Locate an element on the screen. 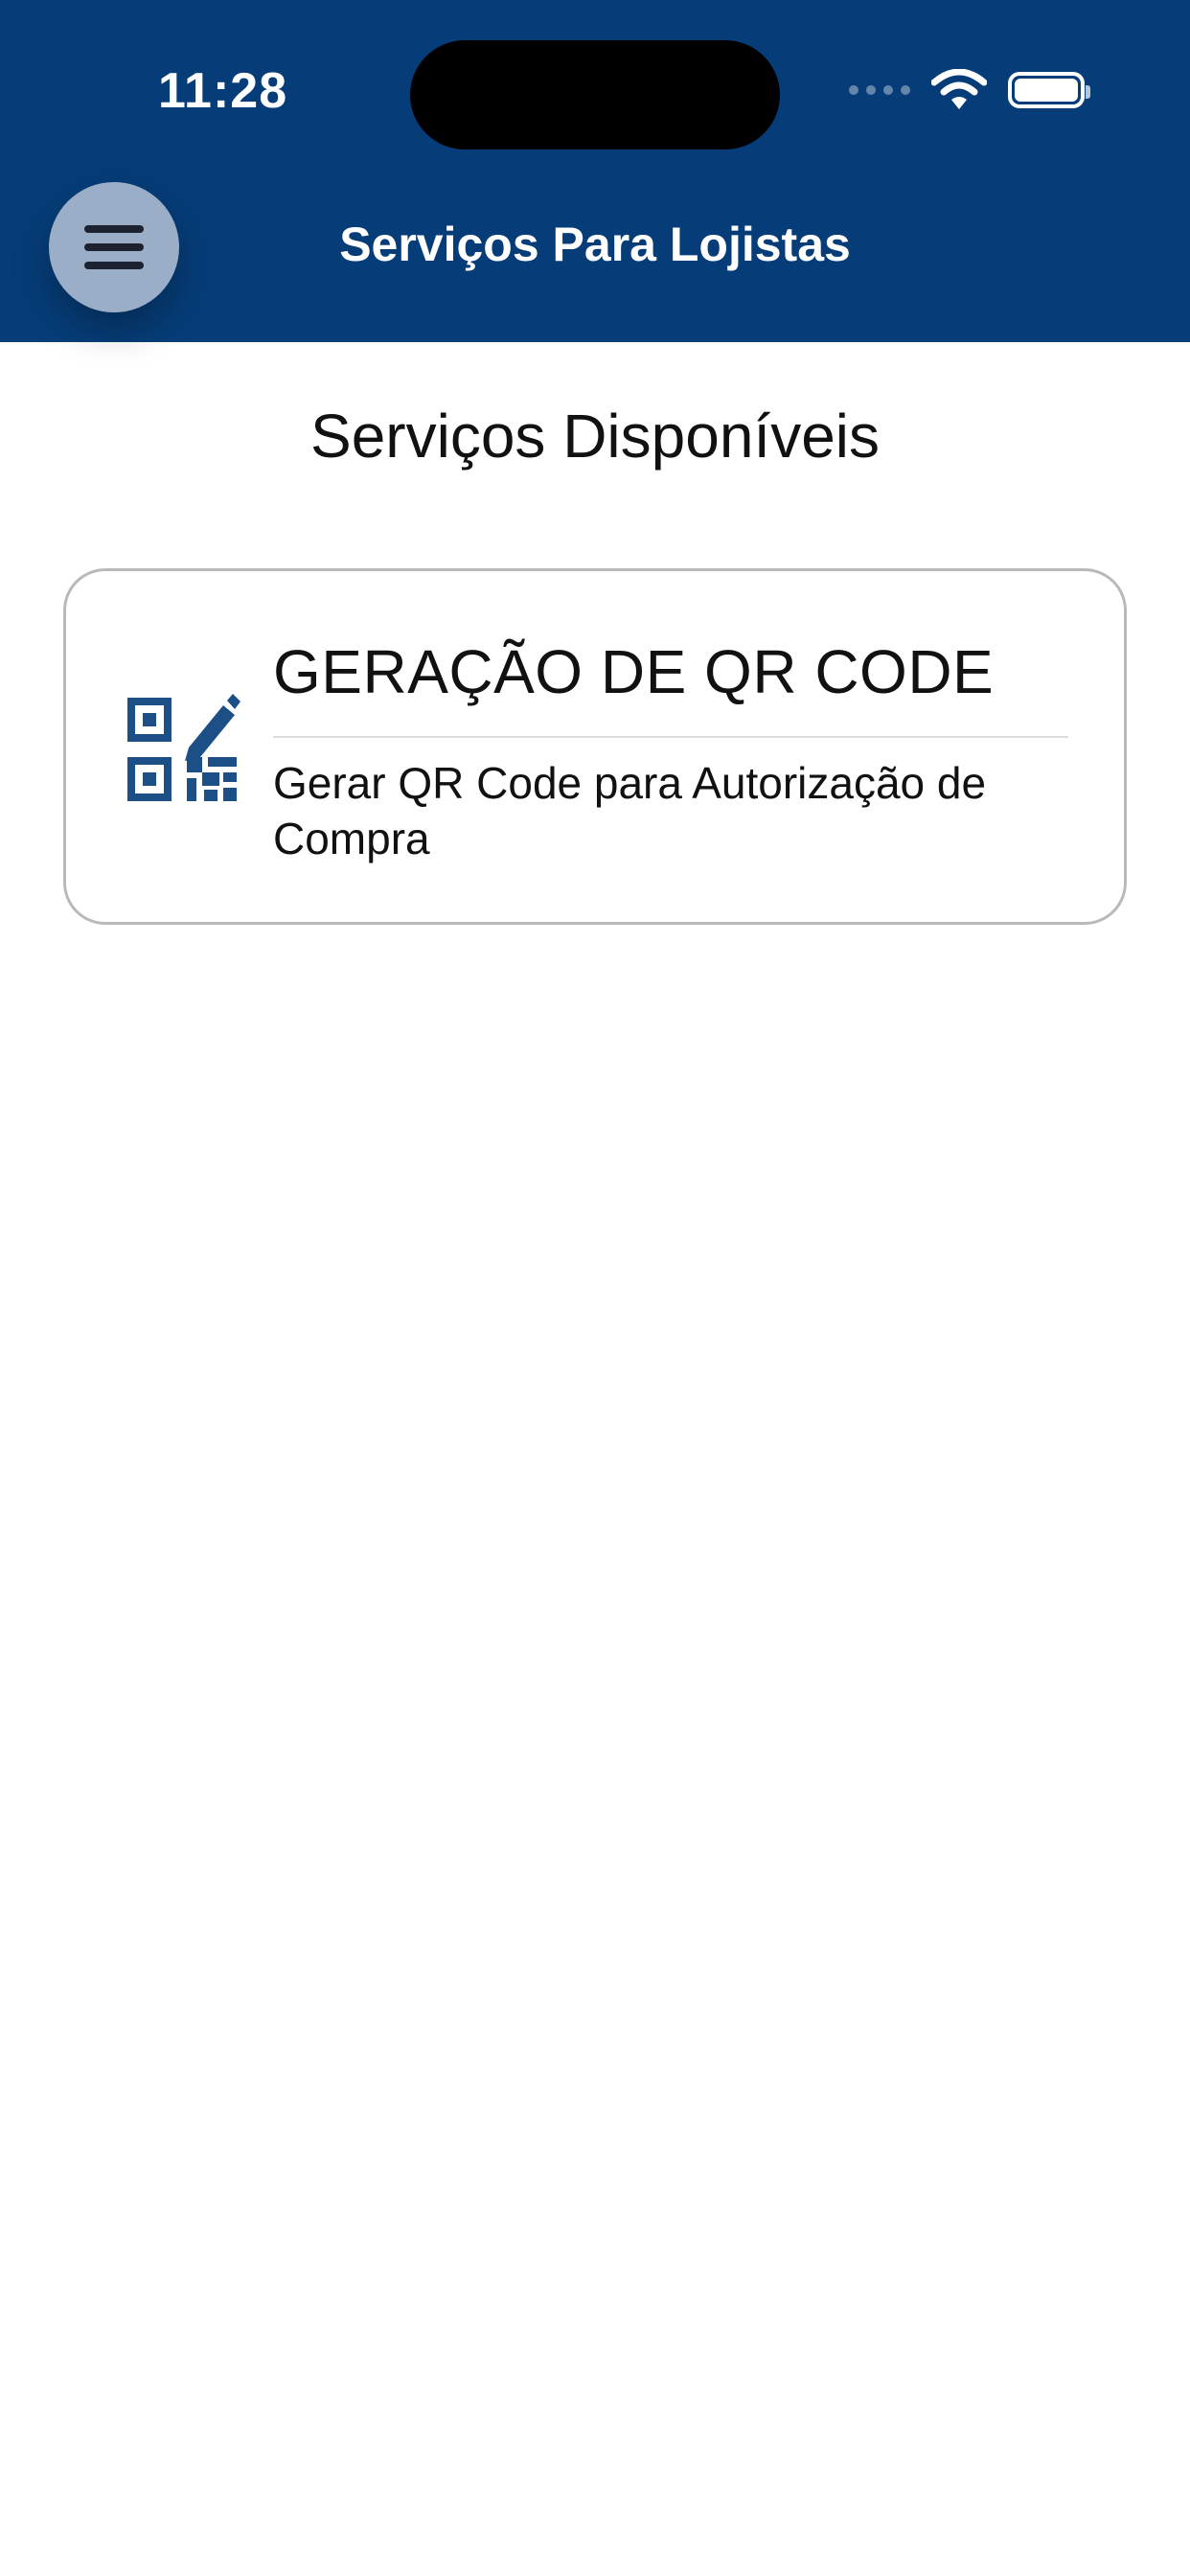 This screenshot has height=2576, width=1190. section-title: Serviços Disponíveis is located at coordinates (595, 436).